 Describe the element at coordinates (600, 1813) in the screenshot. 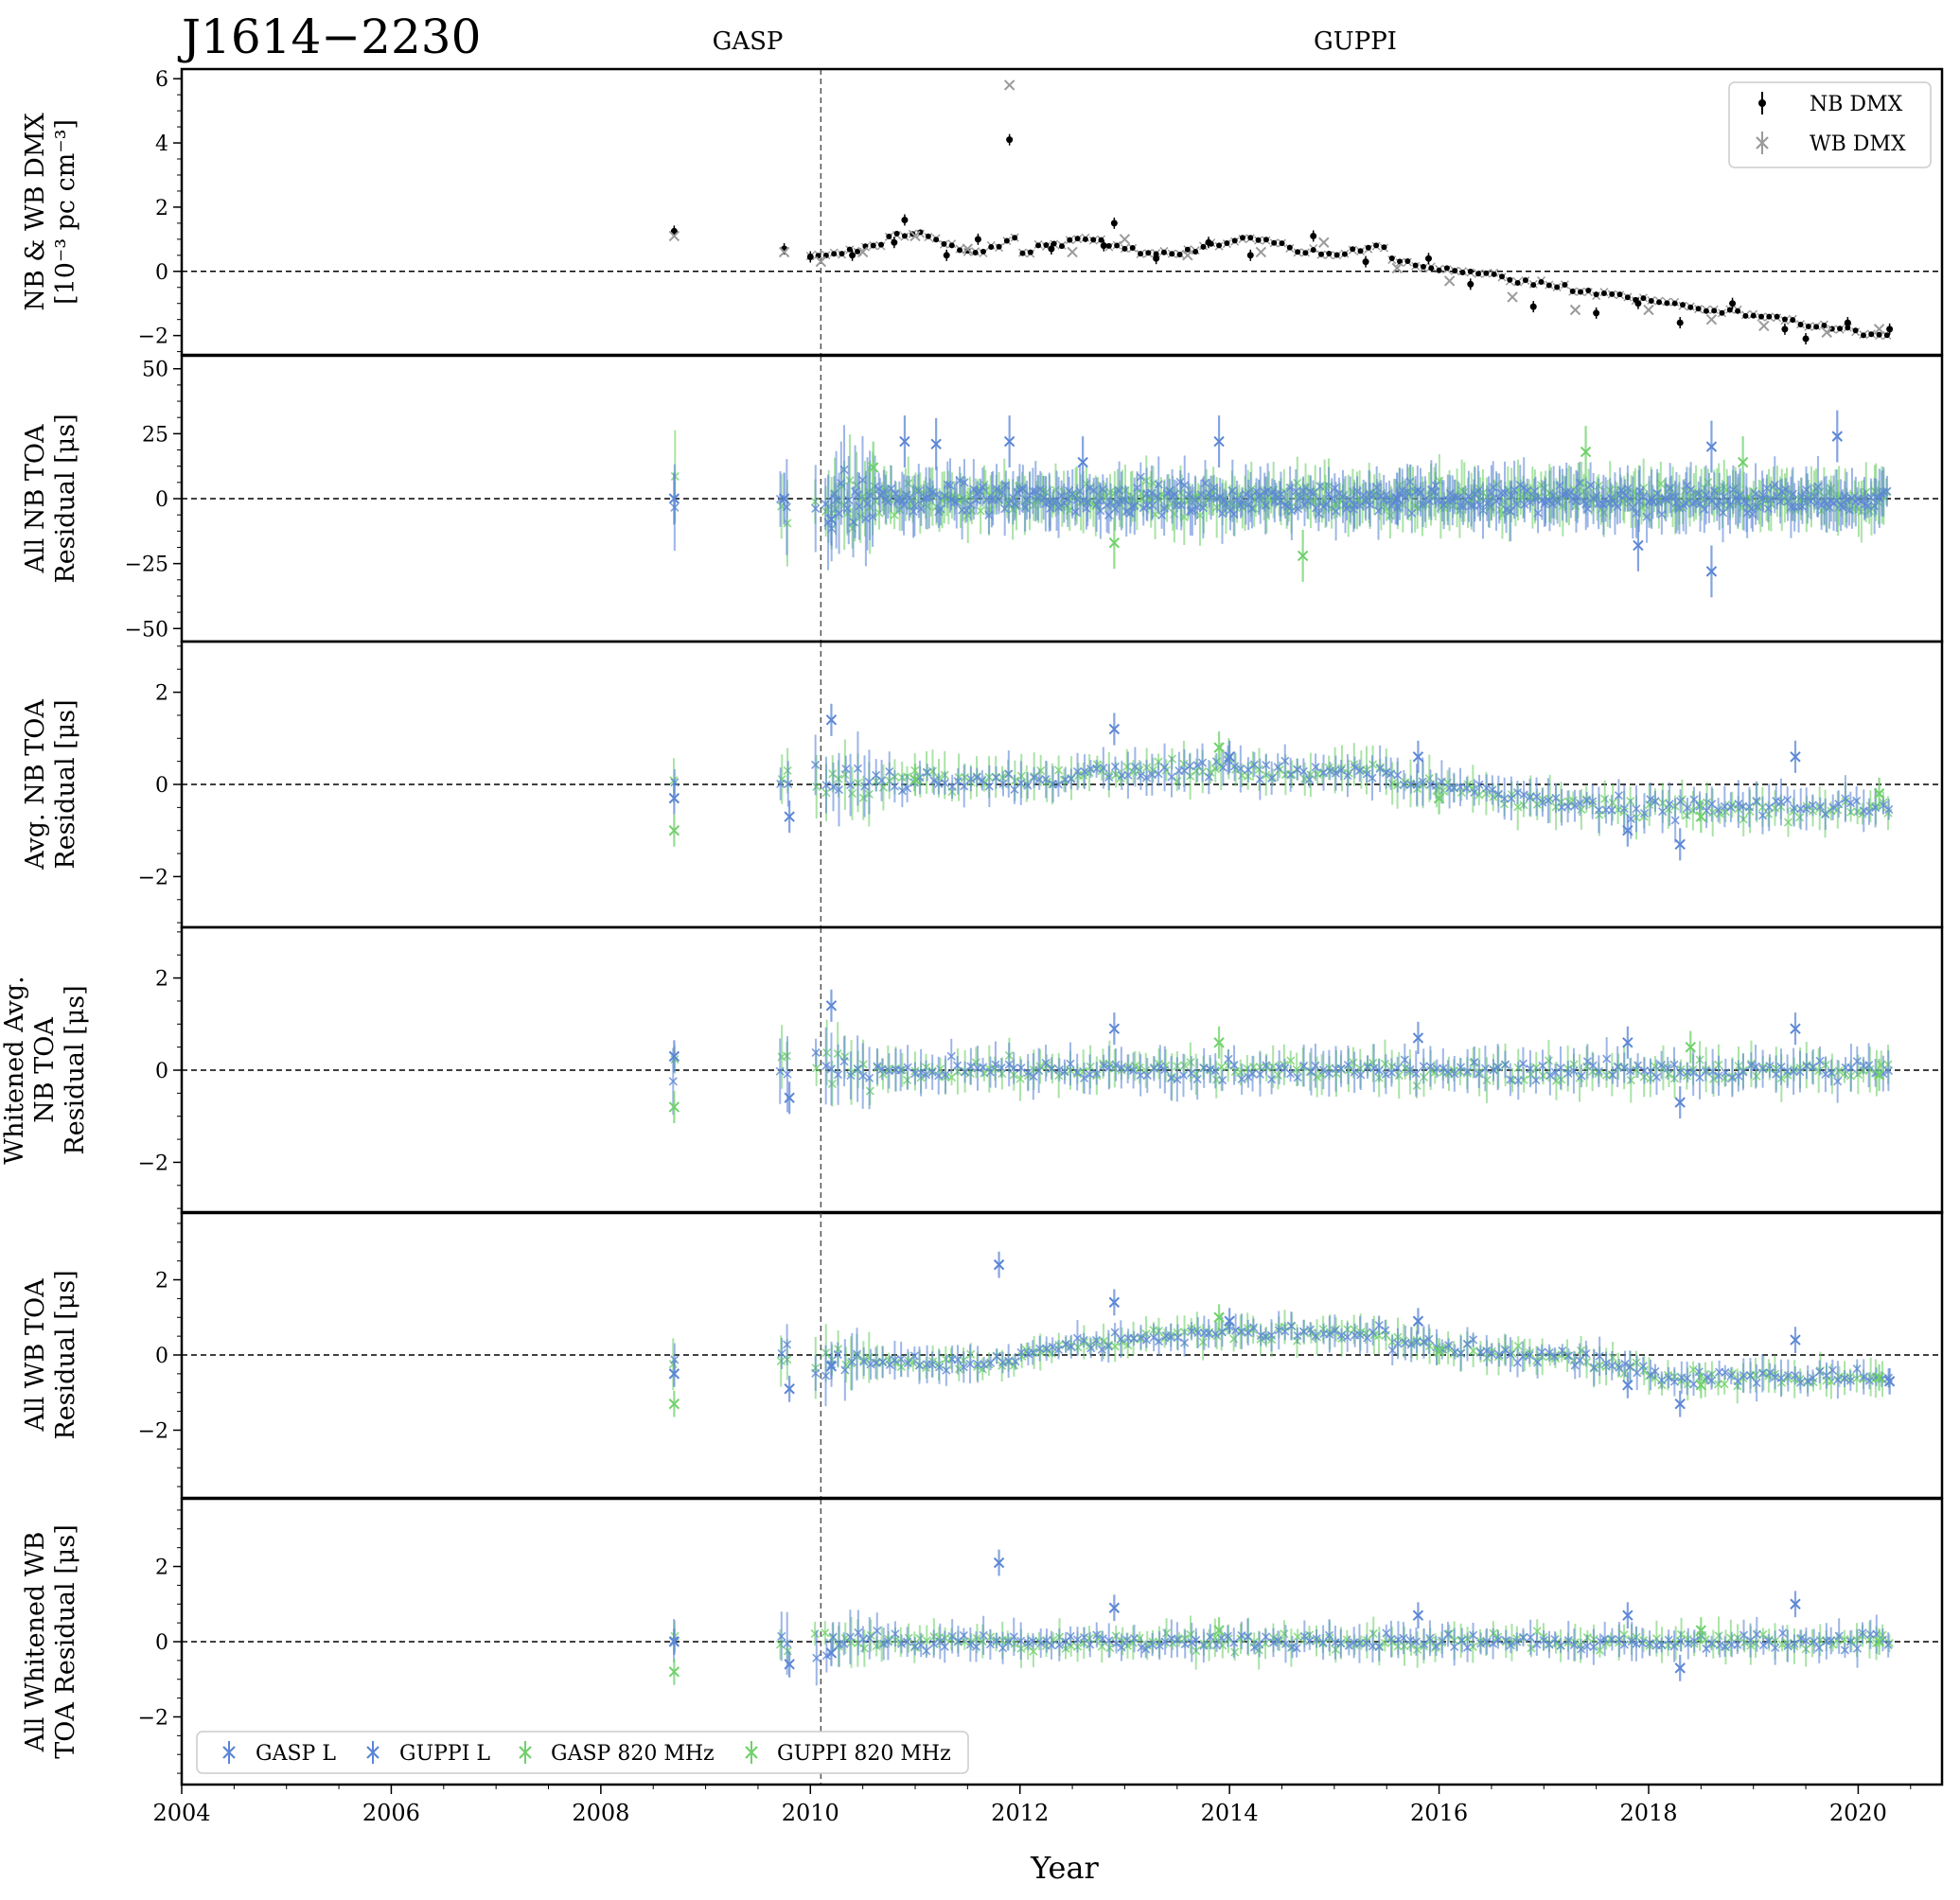

I see `x-tick-label: 2008` at that location.